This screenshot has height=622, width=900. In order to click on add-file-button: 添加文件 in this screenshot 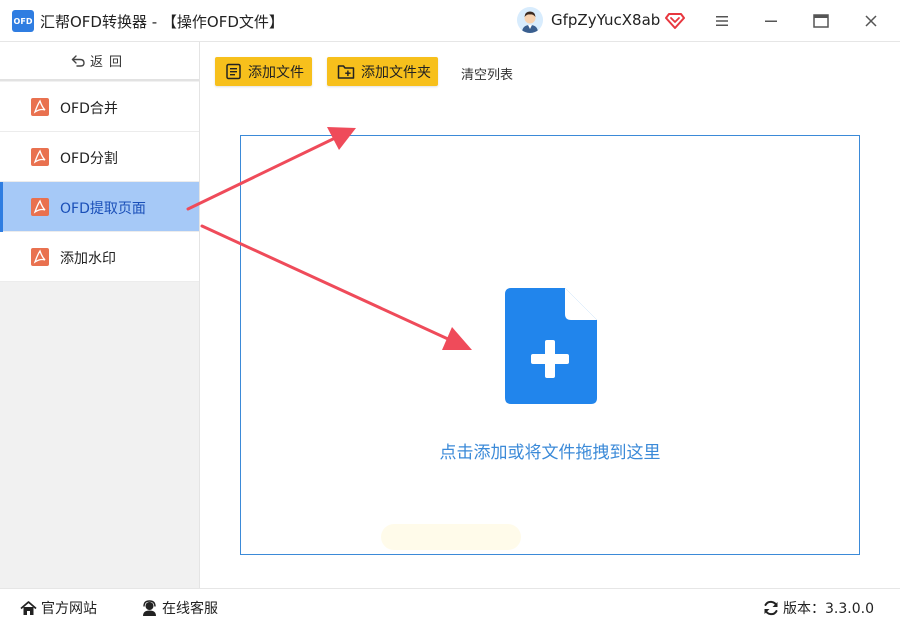, I will do `click(263, 71)`.